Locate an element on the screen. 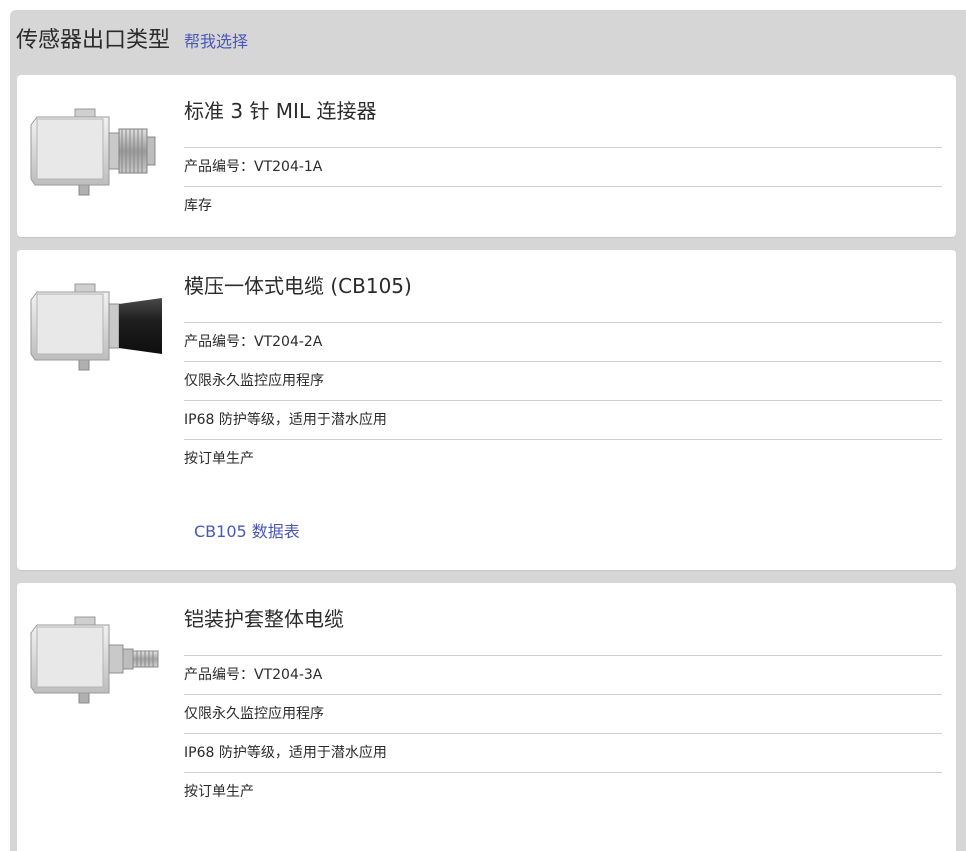 Image resolution: width=966 pixels, height=851 pixels. card-title: 标准 3 针 MIL 连接器 is located at coordinates (563, 111).